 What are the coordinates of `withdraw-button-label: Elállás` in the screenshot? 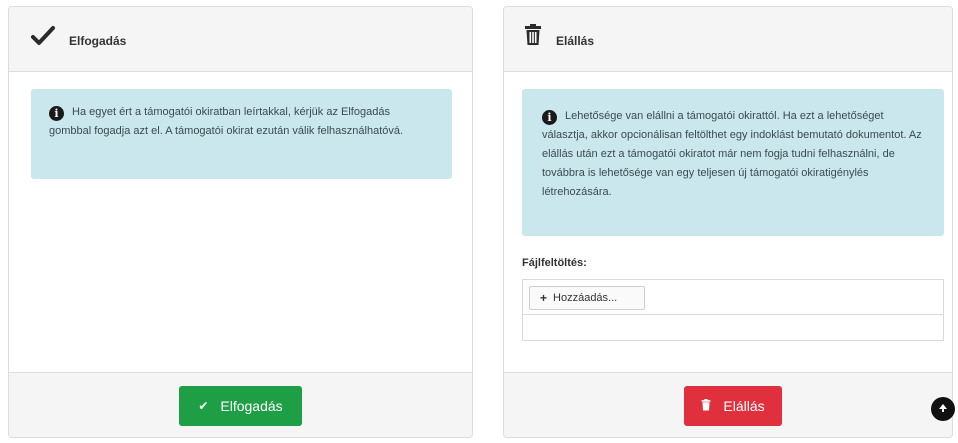 It's located at (744, 406).